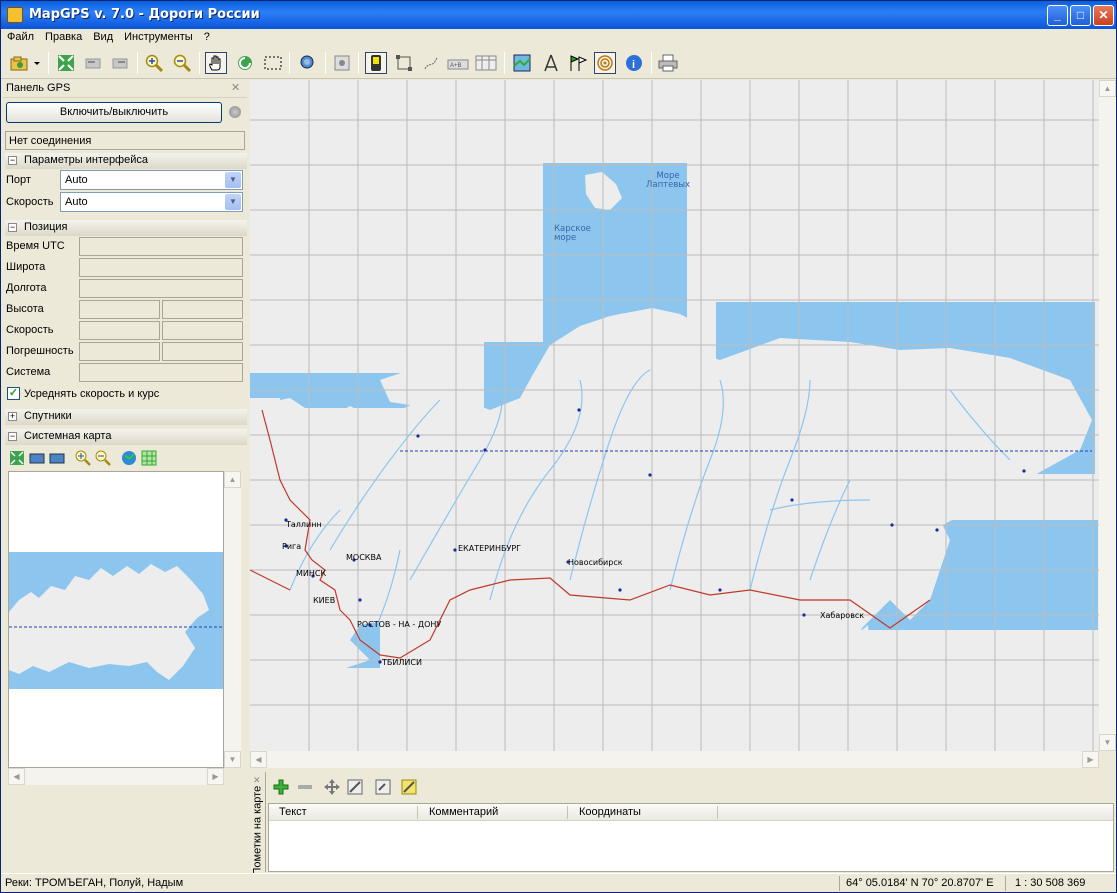 This screenshot has width=1117, height=893. What do you see at coordinates (842, 615) in the screenshot?
I see `city-khabarovsk: Хабаровск` at bounding box center [842, 615].